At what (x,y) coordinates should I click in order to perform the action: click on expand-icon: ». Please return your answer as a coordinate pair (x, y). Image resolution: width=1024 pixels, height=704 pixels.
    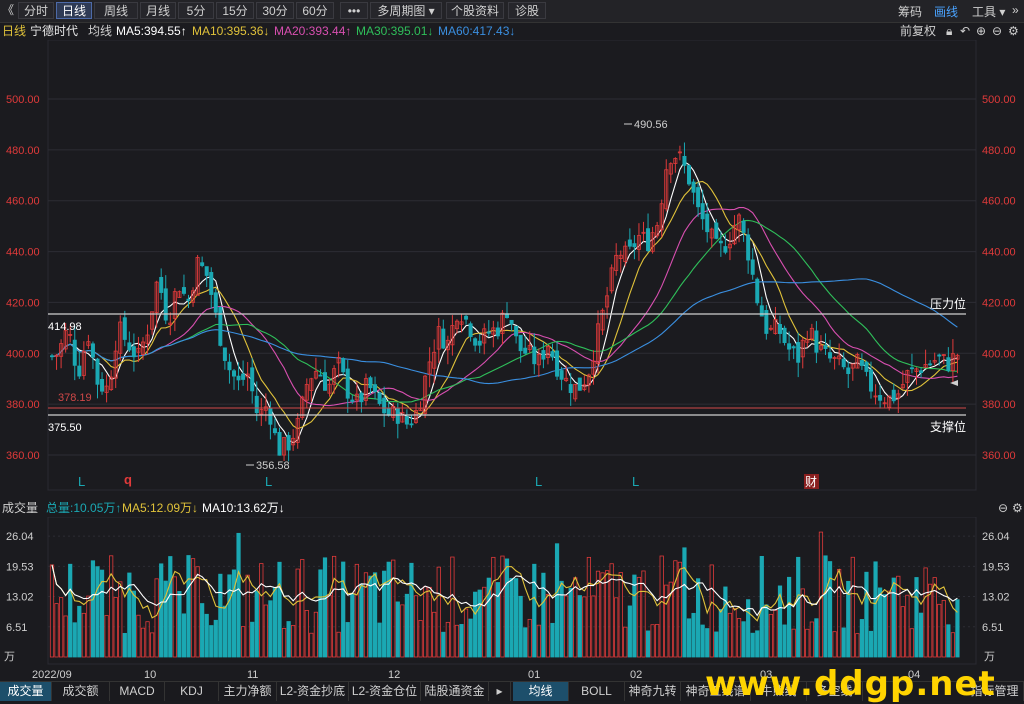
    Looking at the image, I should click on (1015, 10).